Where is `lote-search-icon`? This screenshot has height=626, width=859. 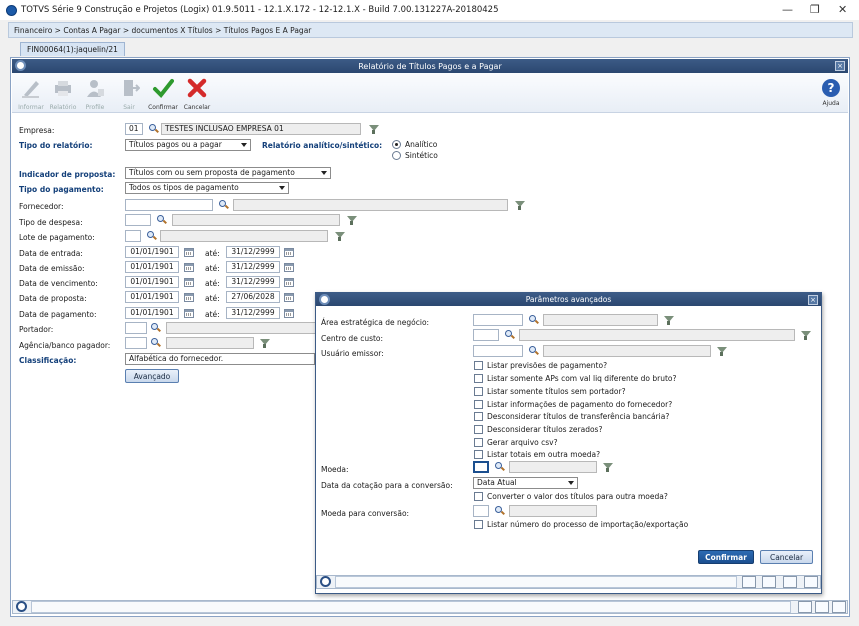
lote-search-icon is located at coordinates (151, 235).